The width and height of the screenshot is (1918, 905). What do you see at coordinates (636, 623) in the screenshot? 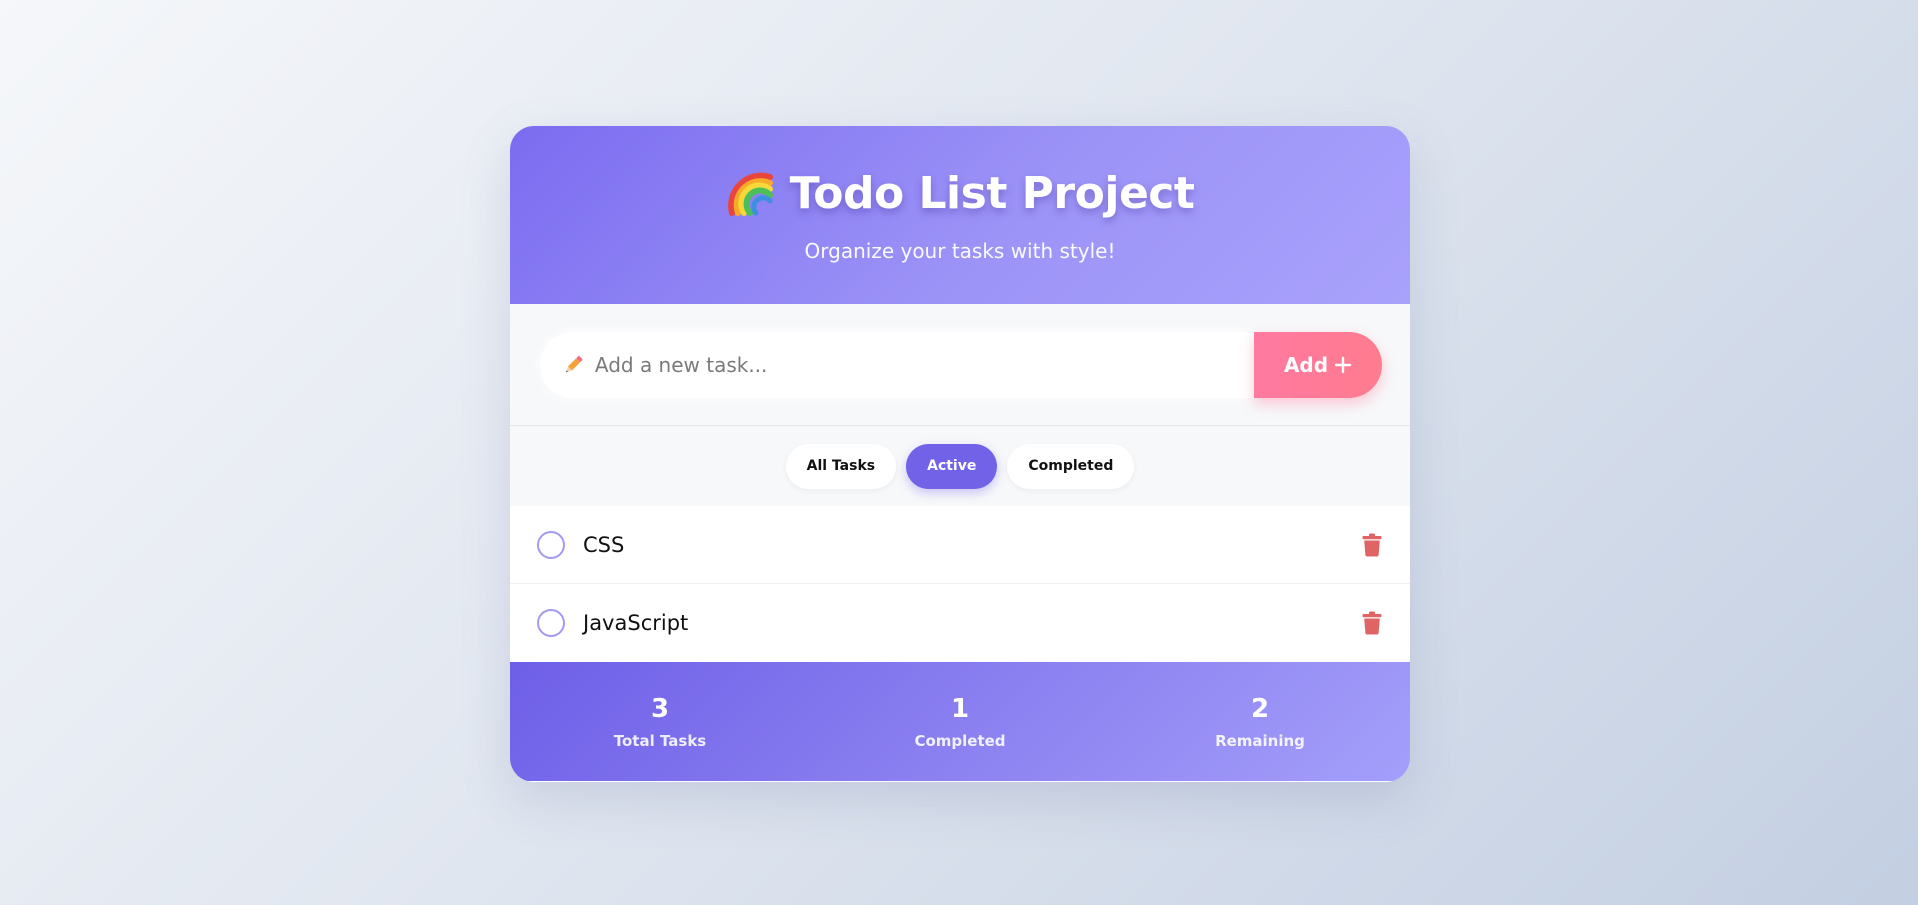
I see `task-text: JavaScript` at bounding box center [636, 623].